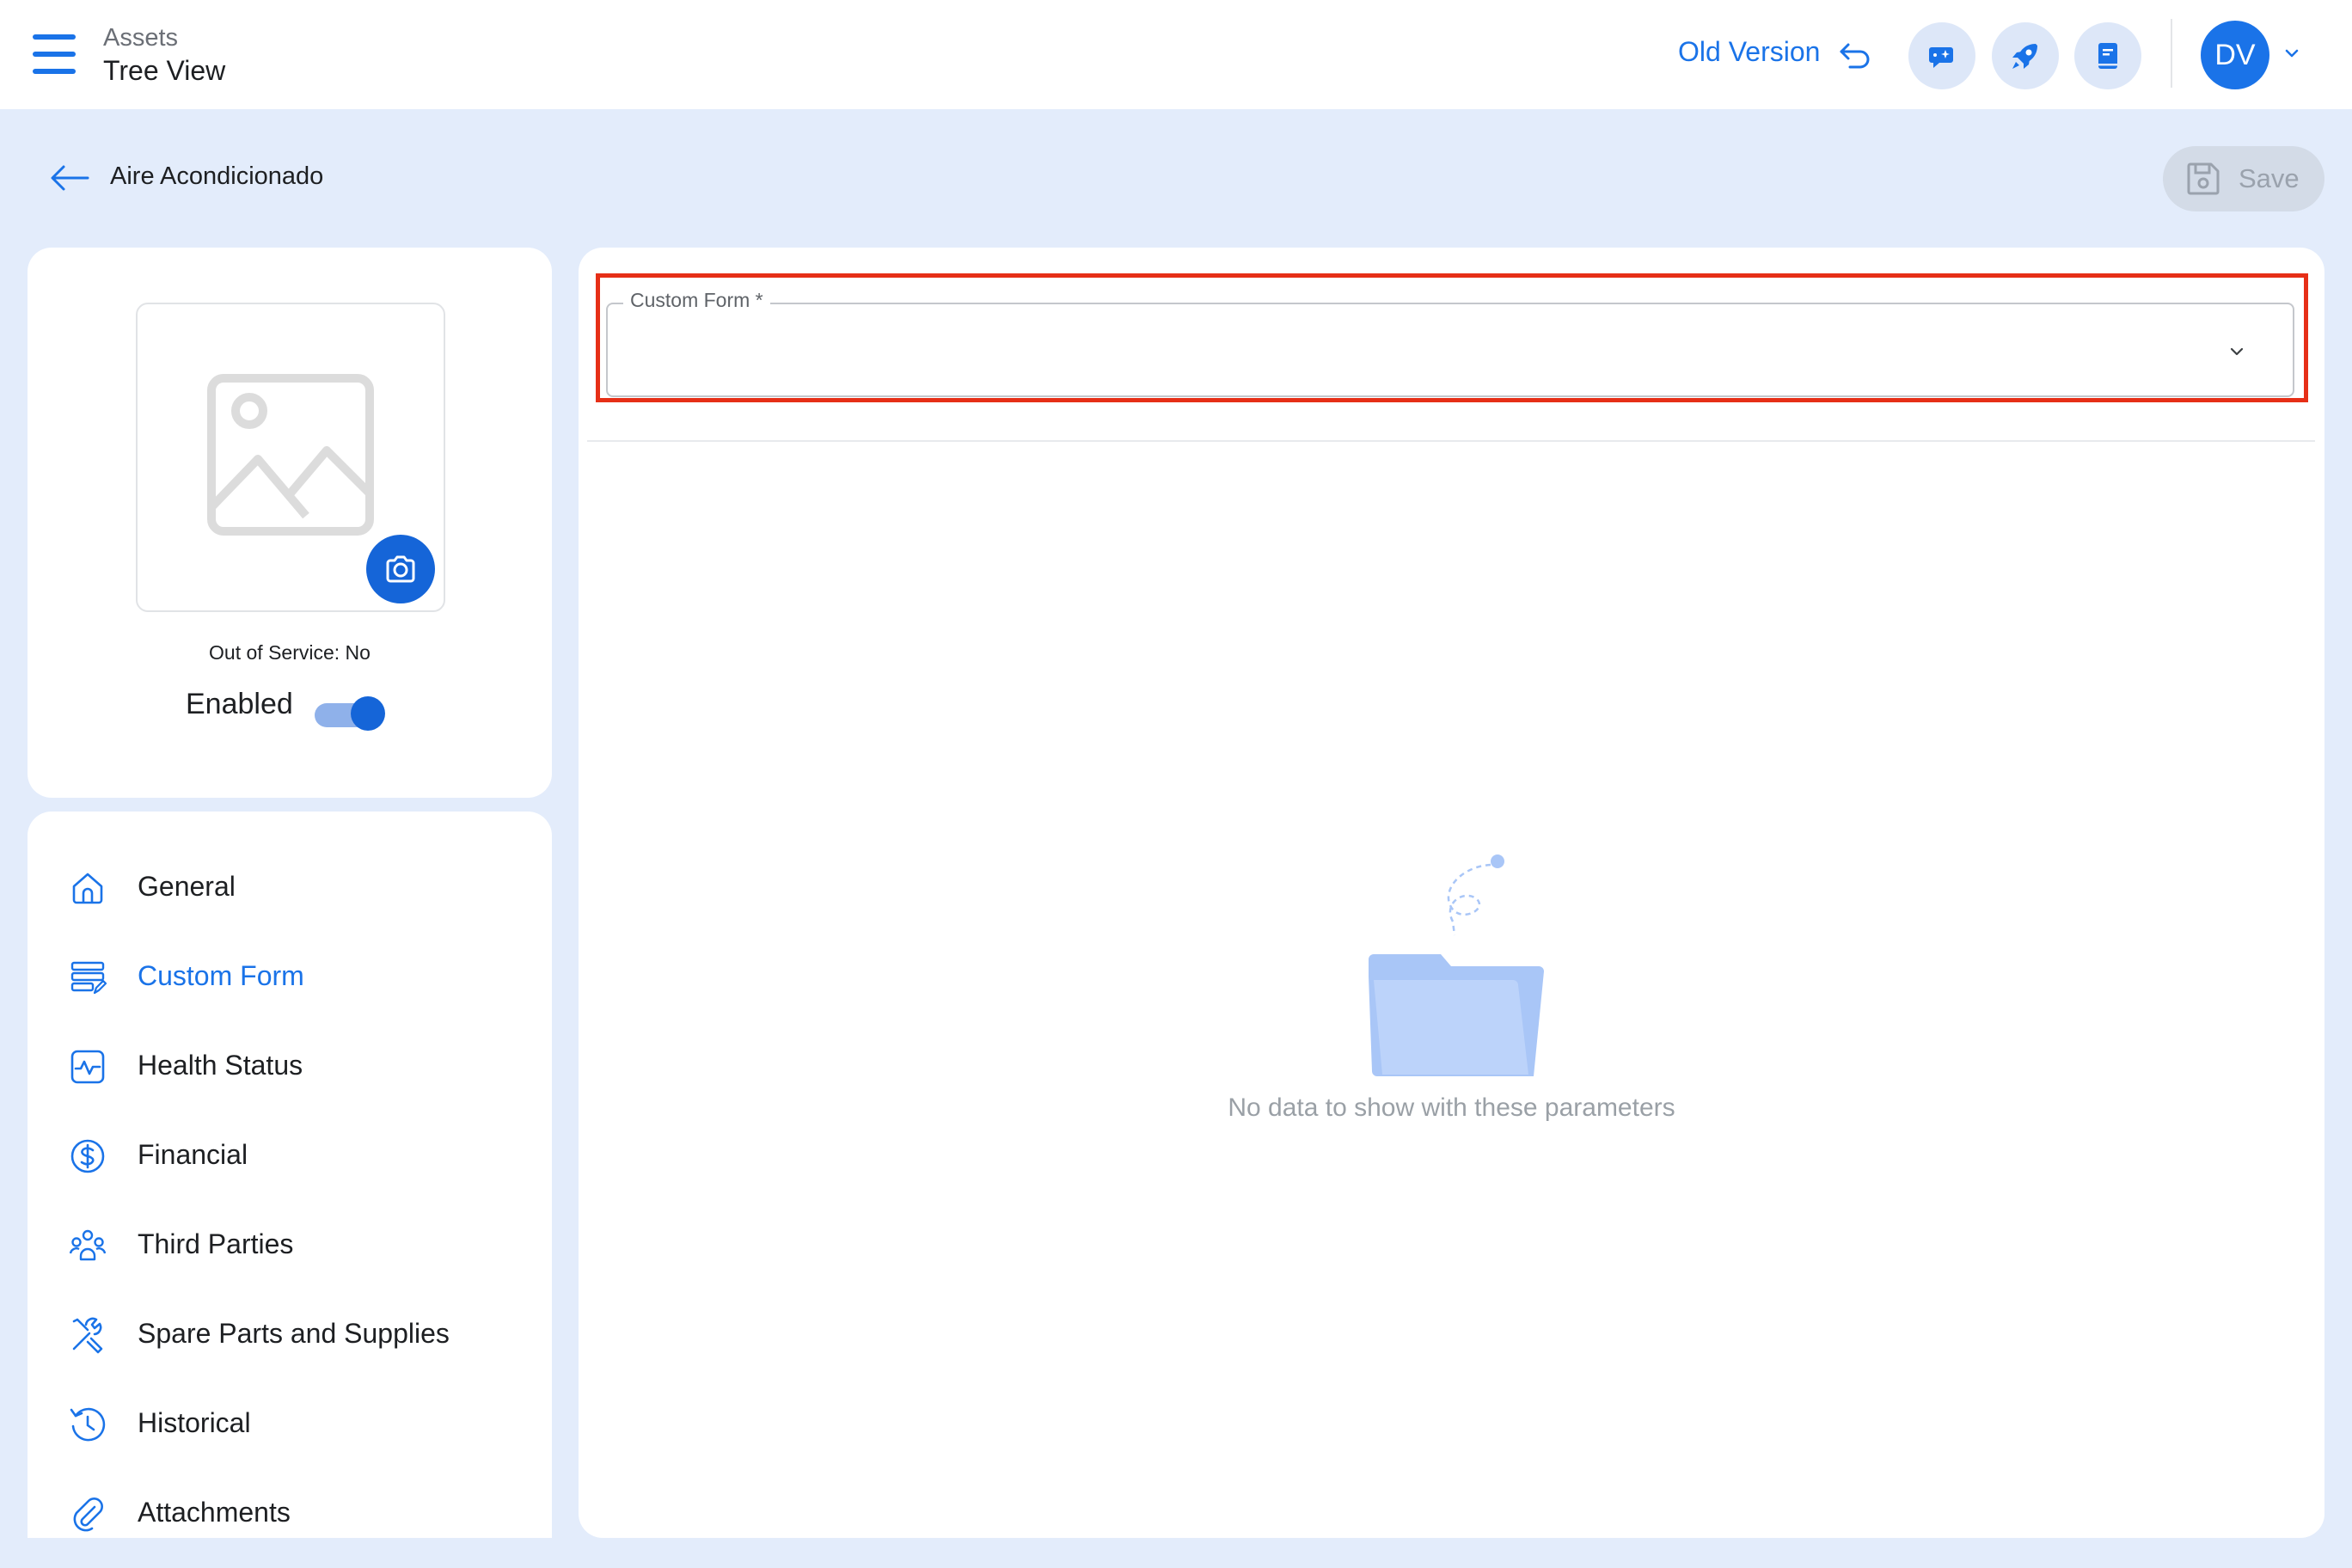  I want to click on home-icon, so click(87, 888).